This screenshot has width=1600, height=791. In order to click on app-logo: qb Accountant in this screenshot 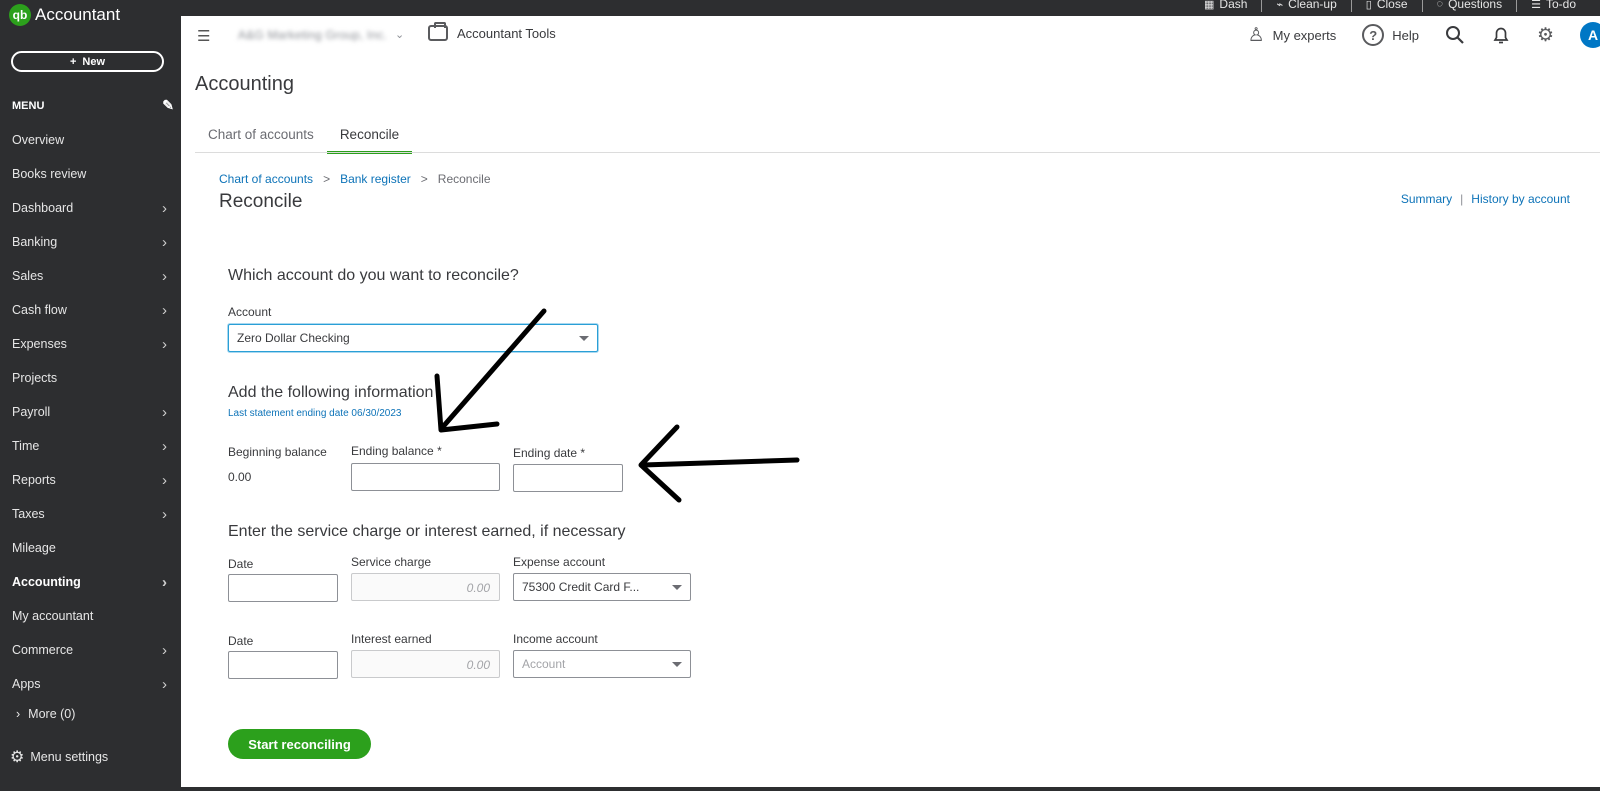, I will do `click(64, 15)`.